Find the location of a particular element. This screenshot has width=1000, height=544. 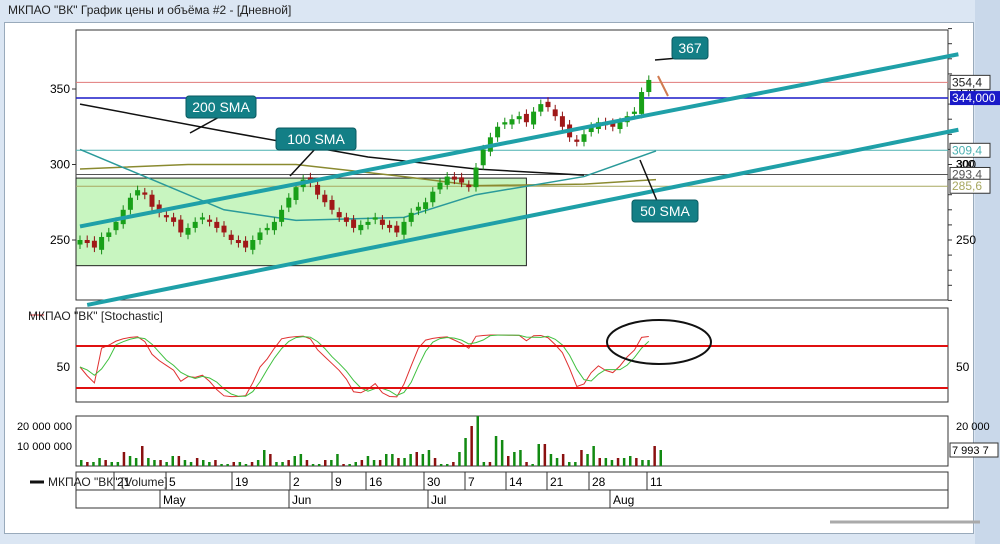

month-label: May is located at coordinates (174, 500).